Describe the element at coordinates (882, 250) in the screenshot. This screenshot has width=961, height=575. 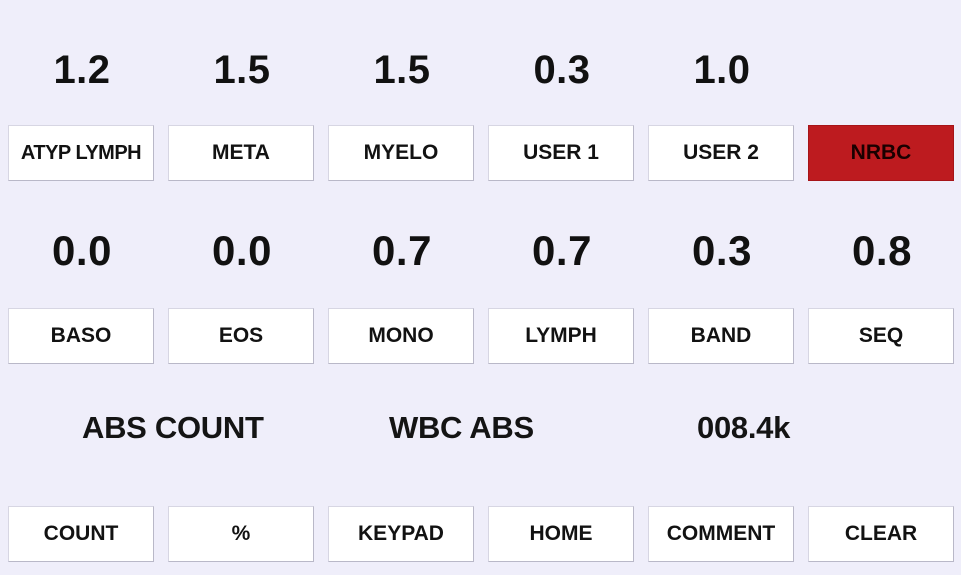
I see `seq-value: 0.8` at that location.